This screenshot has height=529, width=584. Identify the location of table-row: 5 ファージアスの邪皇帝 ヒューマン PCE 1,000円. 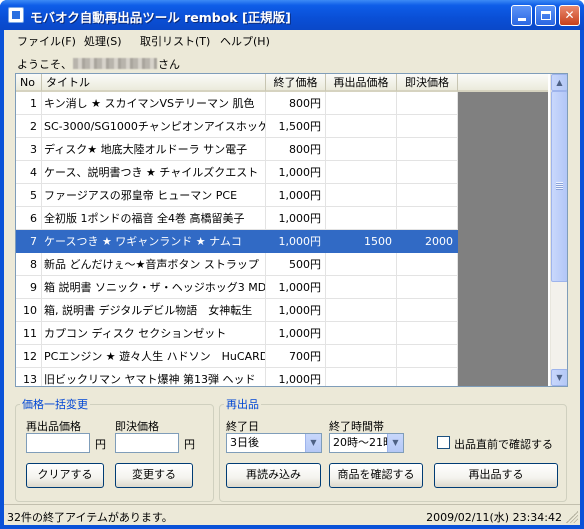
(282, 195).